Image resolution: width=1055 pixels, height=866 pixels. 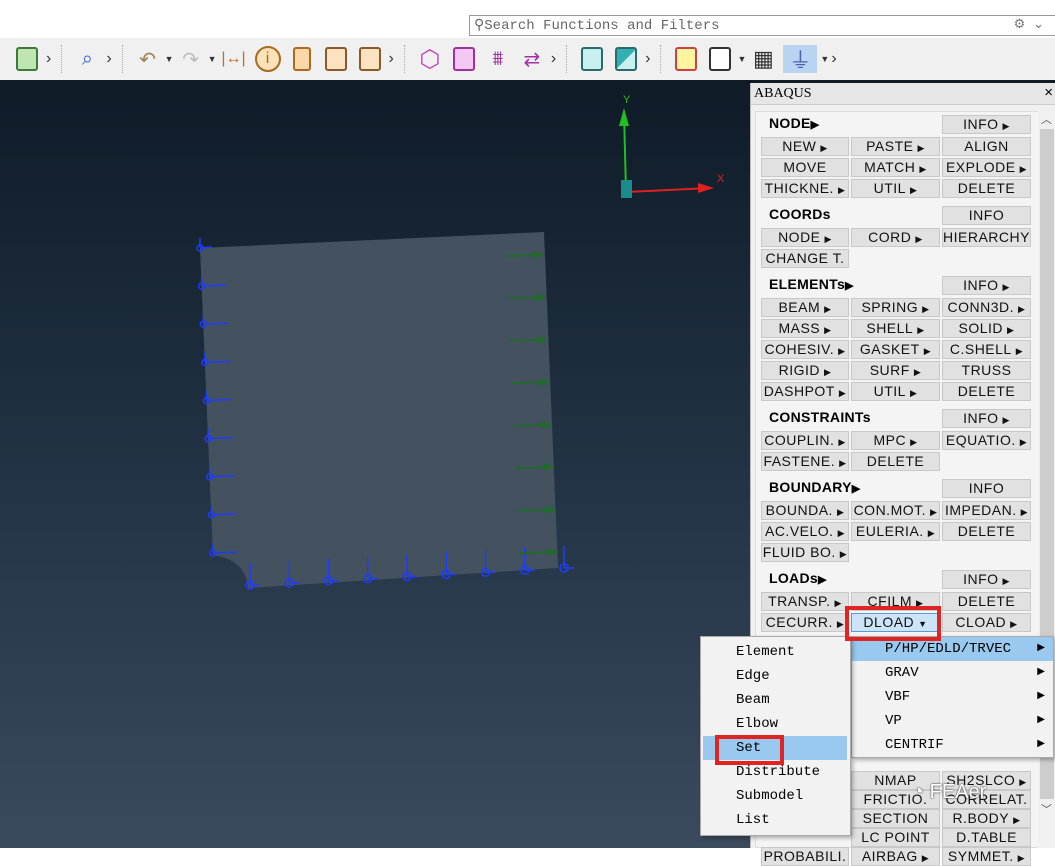 I want to click on section-header: COORDs, so click(x=800, y=214).